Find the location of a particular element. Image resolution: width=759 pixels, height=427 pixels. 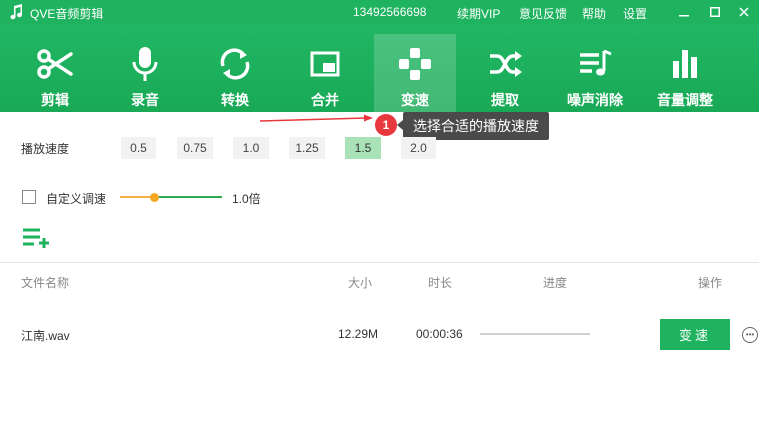

speed-option-0.5: 0.5 is located at coordinates (138, 148).